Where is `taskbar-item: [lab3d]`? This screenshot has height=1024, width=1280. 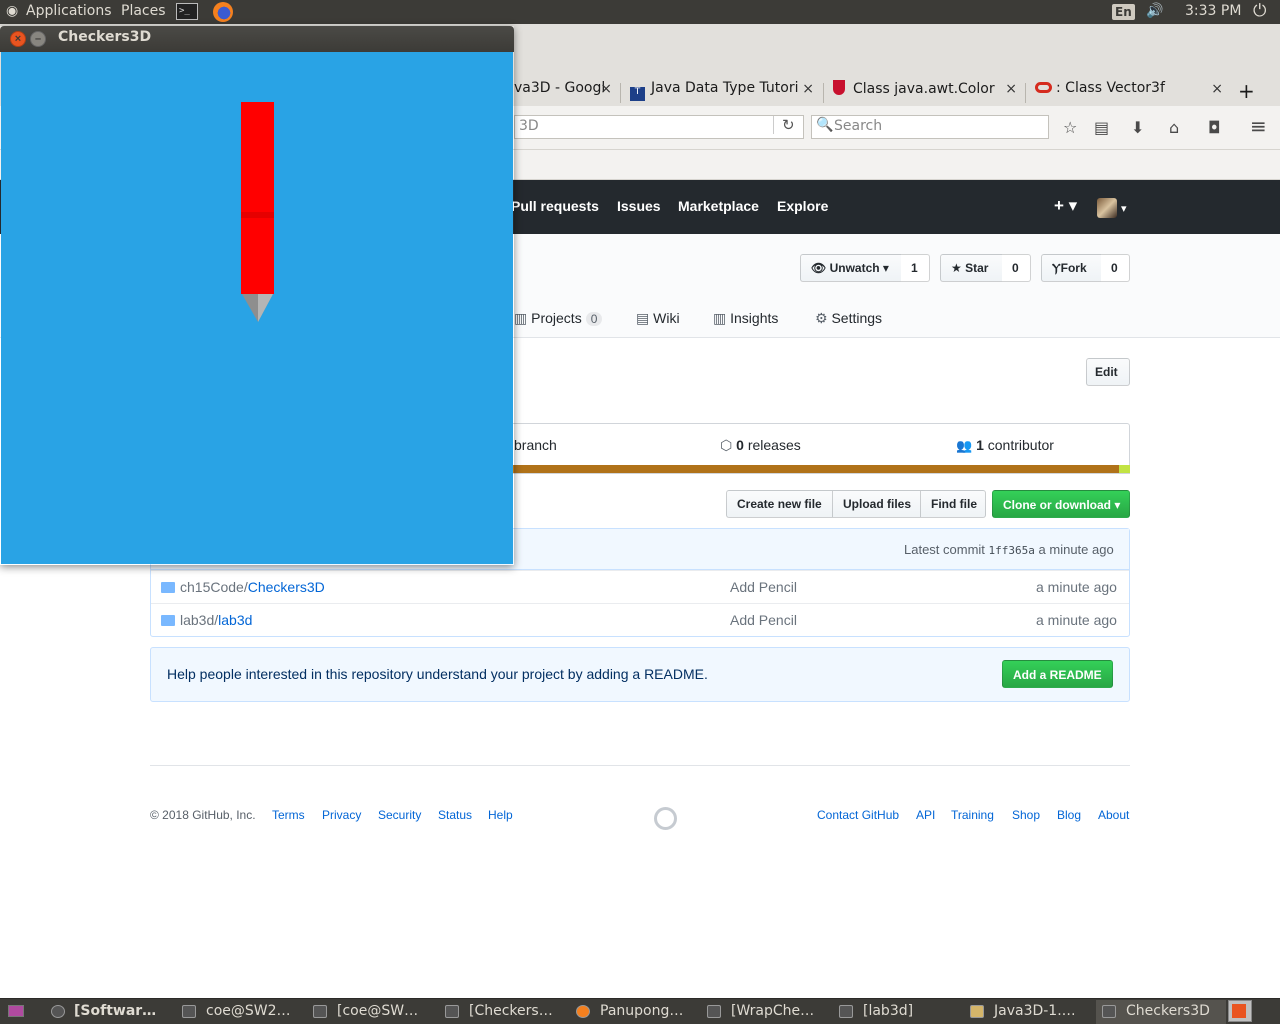 taskbar-item: [lab3d] is located at coordinates (888, 1011).